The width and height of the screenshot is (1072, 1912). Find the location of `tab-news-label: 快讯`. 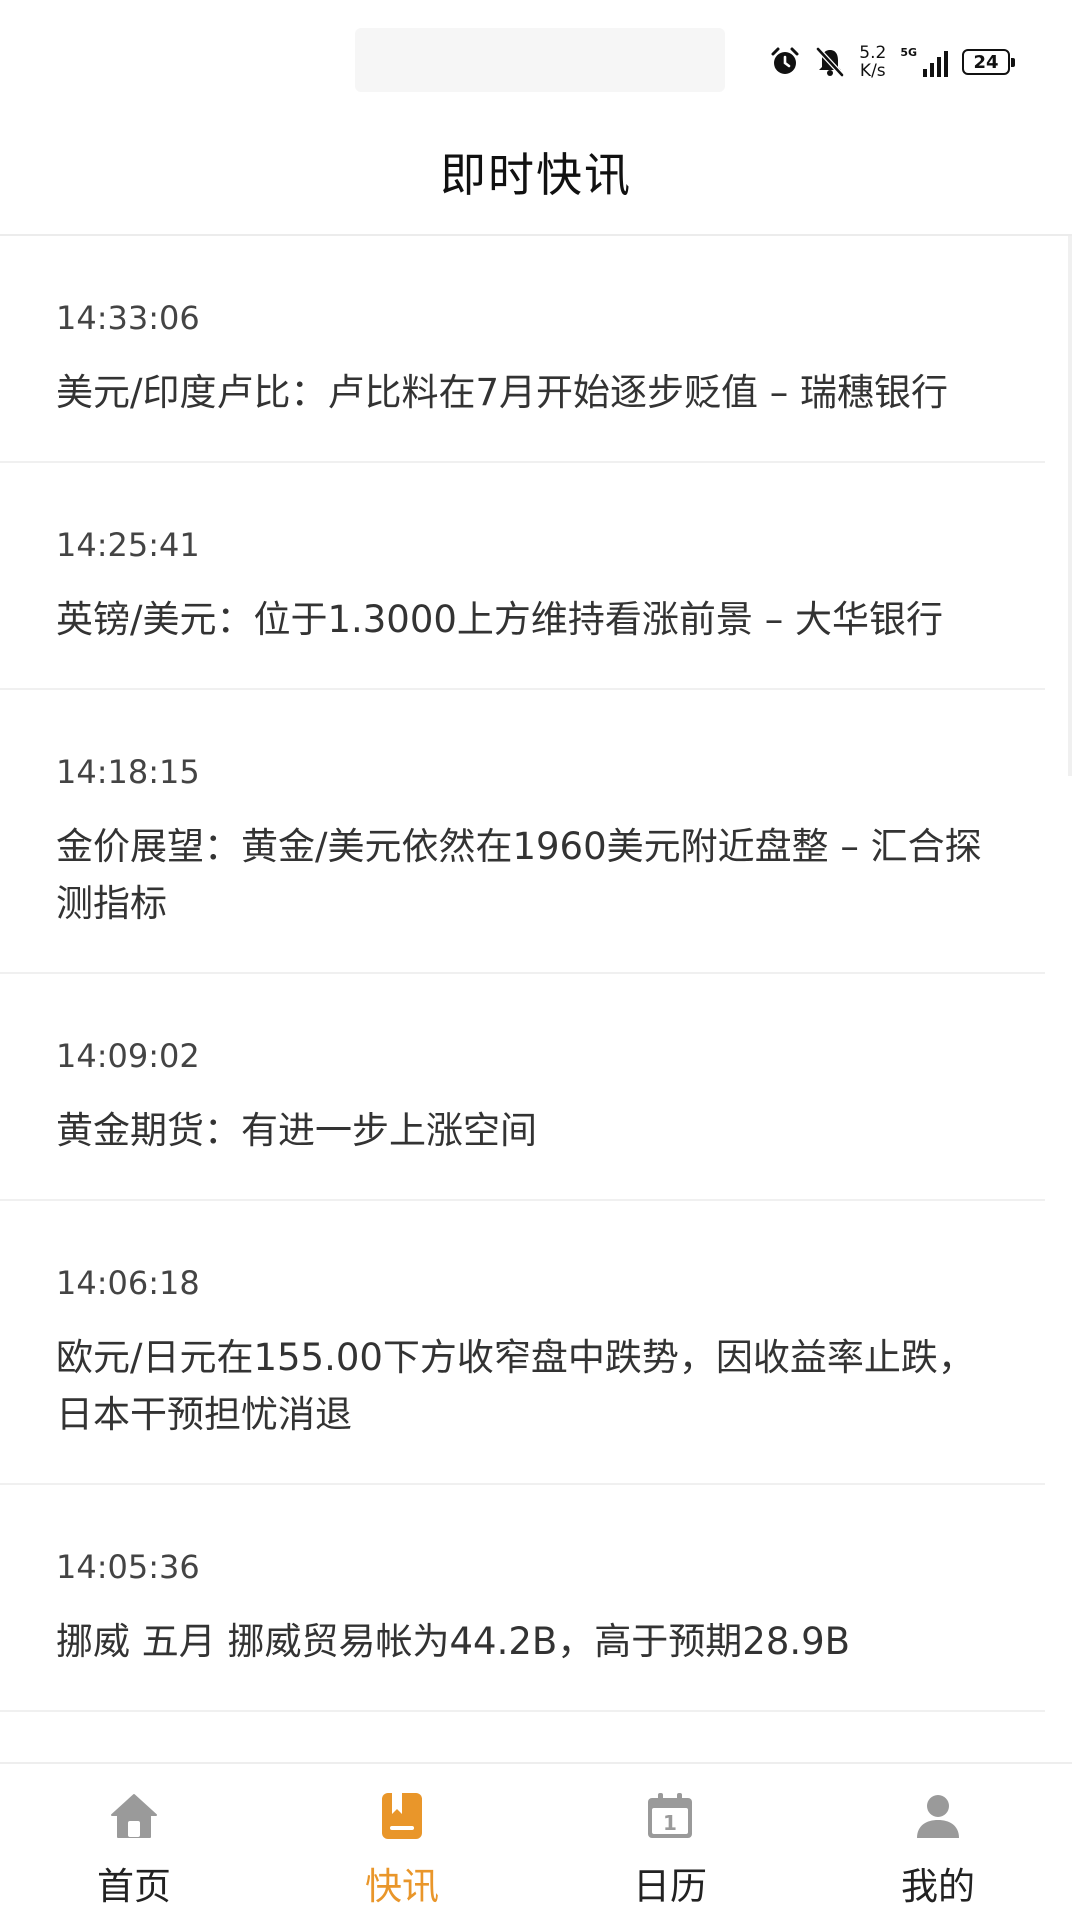

tab-news-label: 快讯 is located at coordinates (402, 1886).